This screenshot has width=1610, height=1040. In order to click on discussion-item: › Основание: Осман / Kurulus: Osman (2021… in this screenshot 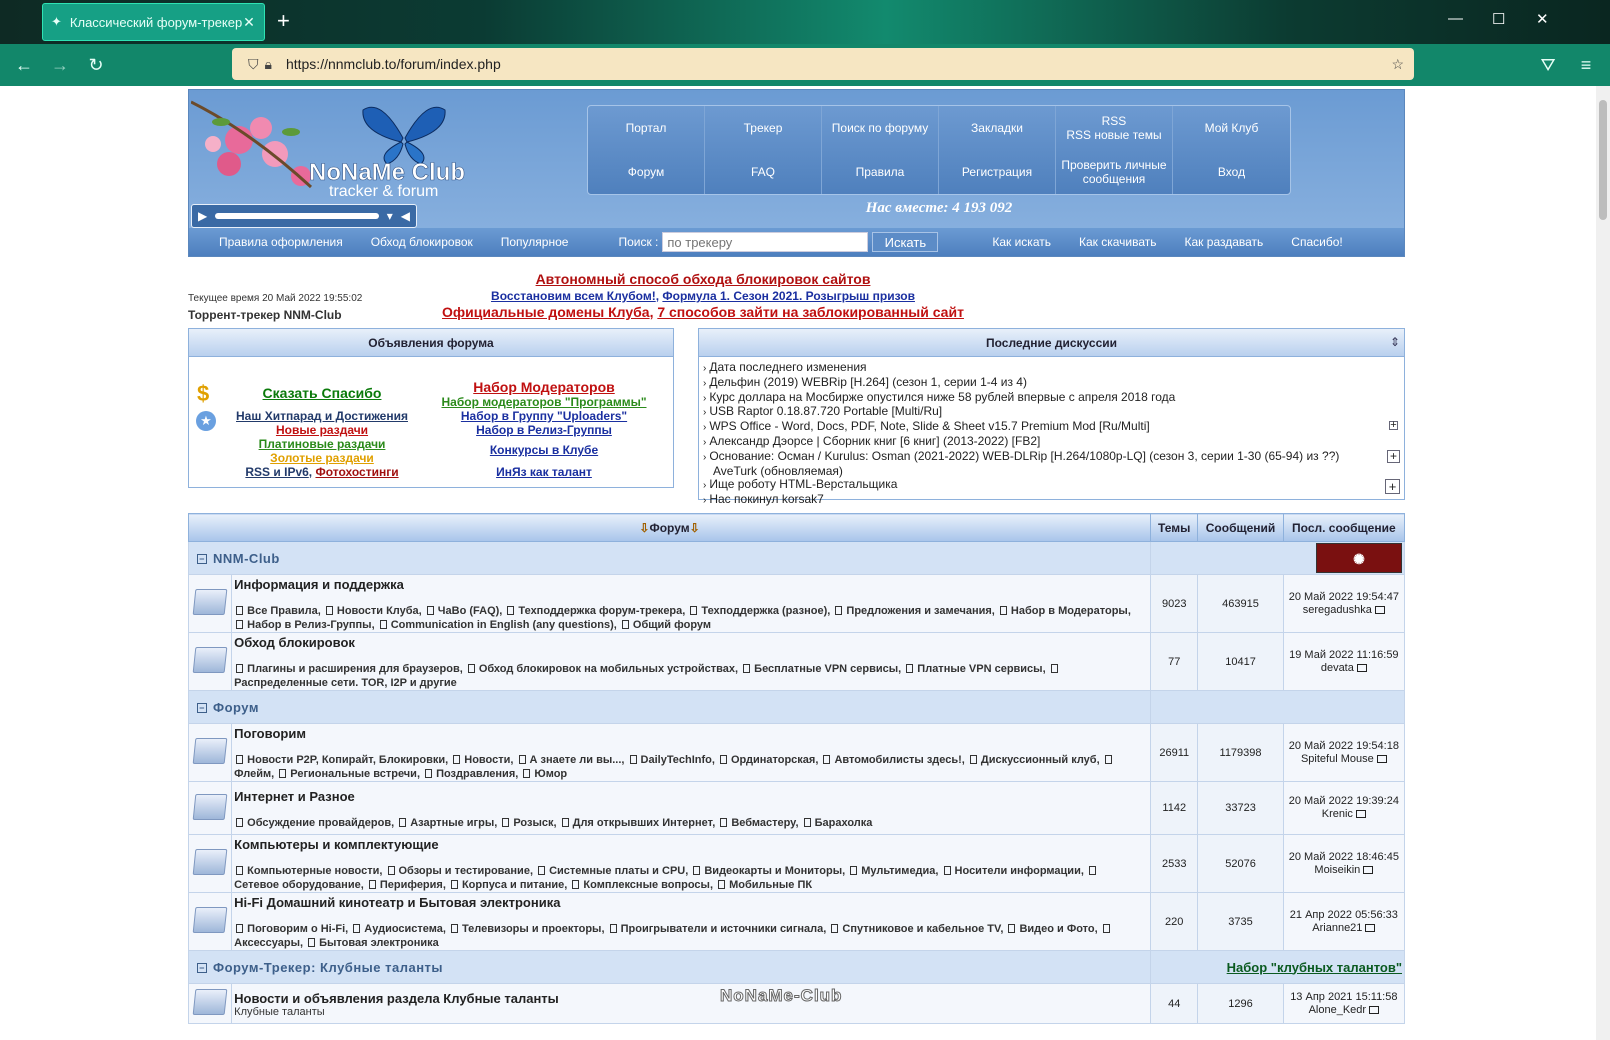, I will do `click(1053, 457)`.